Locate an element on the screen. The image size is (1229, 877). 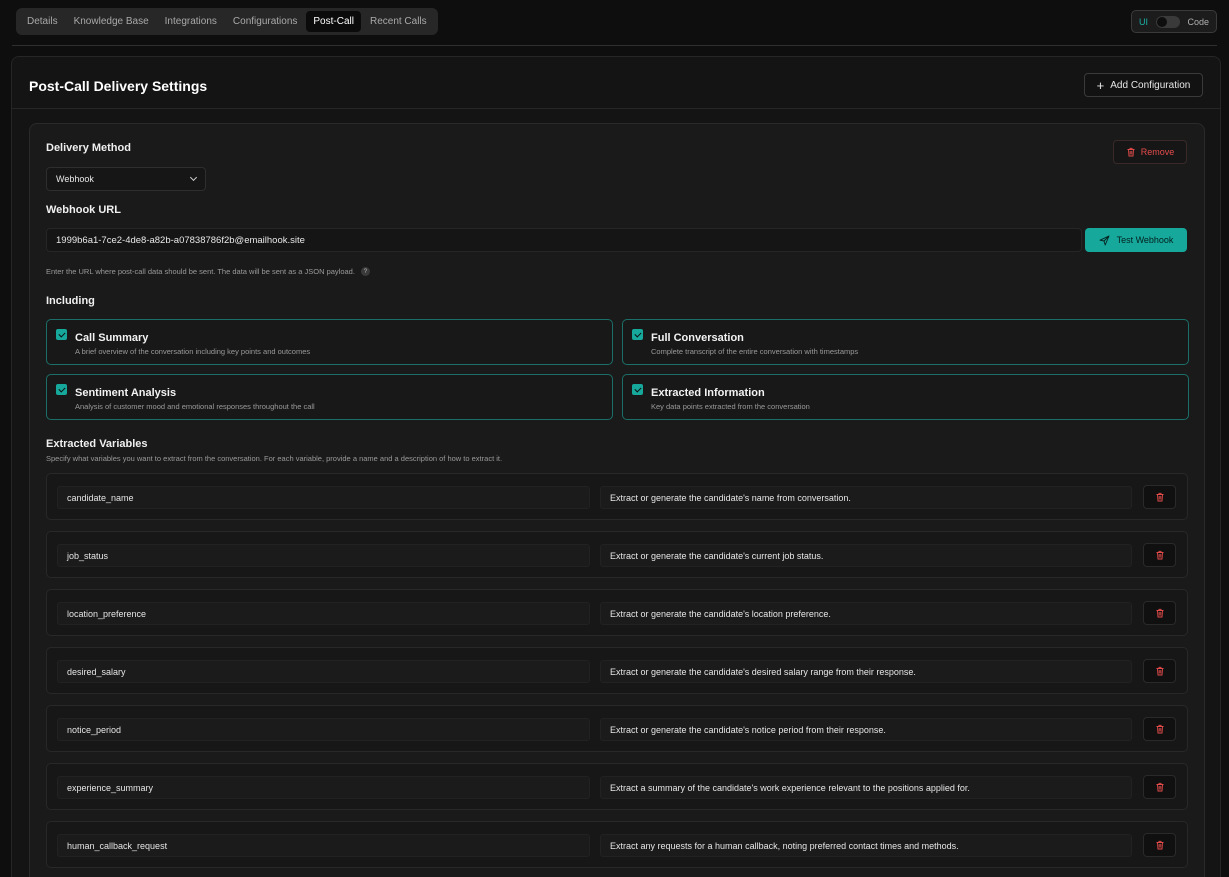
page-title: Post-Call Delivery Settings is located at coordinates (118, 86).